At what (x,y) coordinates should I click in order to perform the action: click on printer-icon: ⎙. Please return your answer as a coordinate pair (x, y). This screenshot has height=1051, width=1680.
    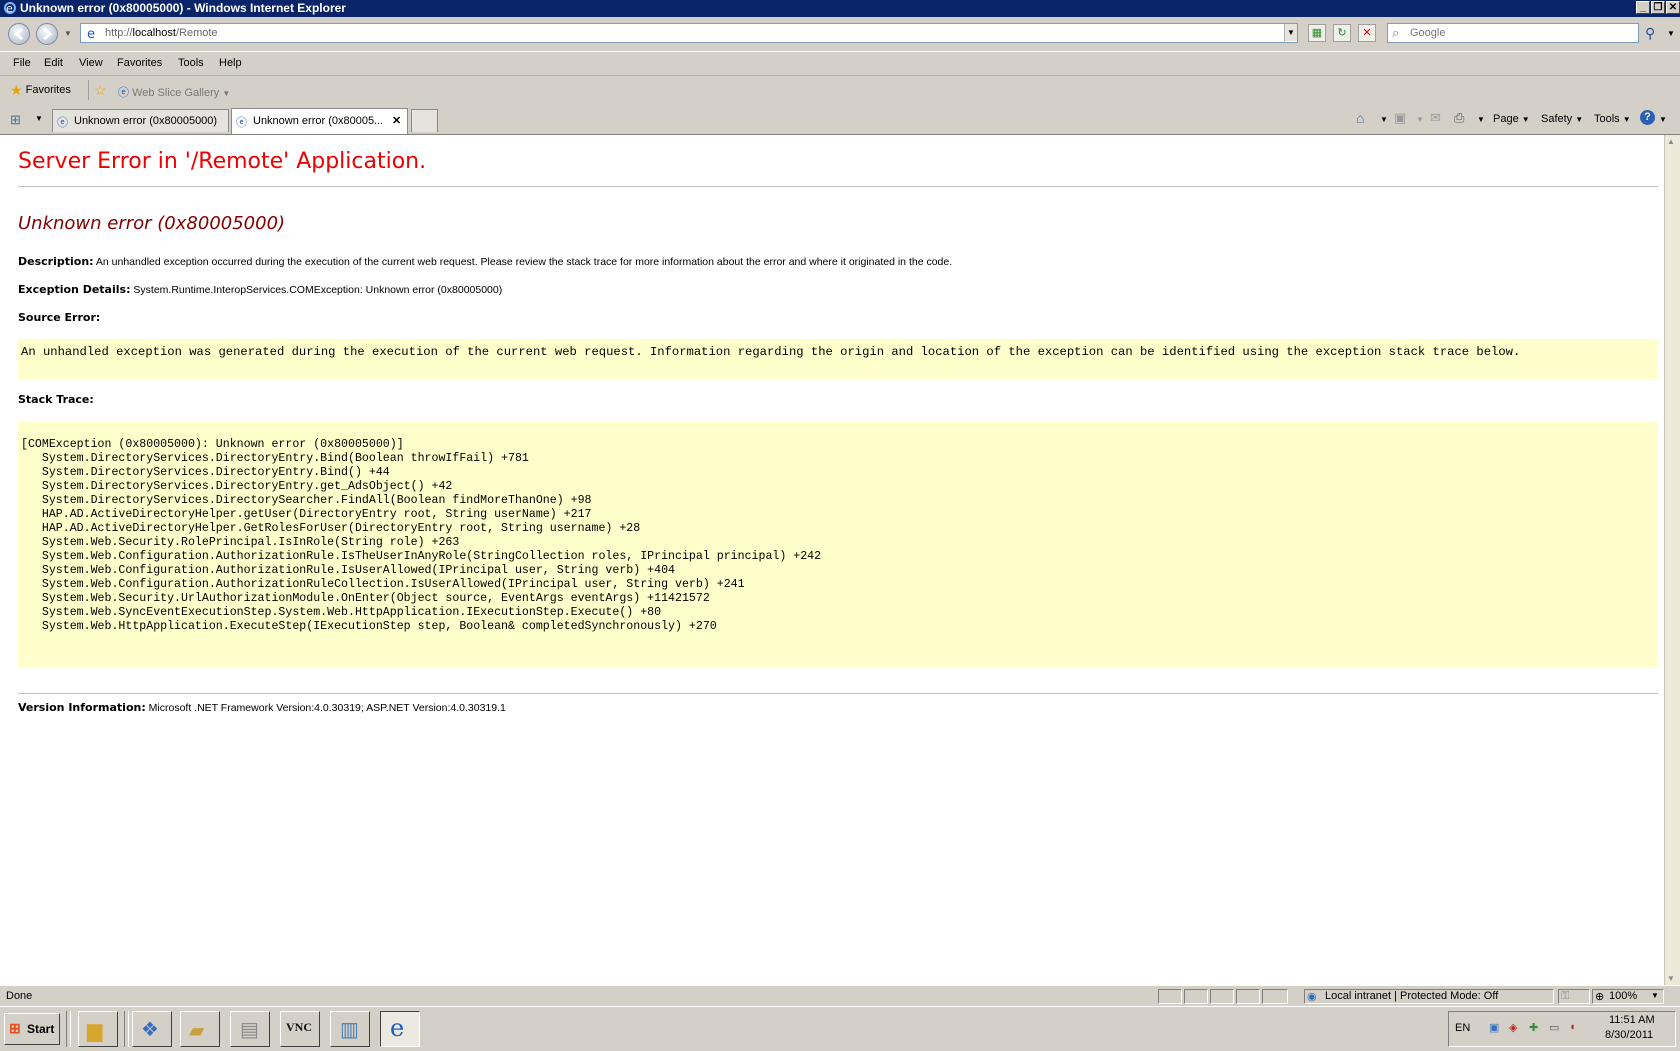
    Looking at the image, I should click on (1459, 117).